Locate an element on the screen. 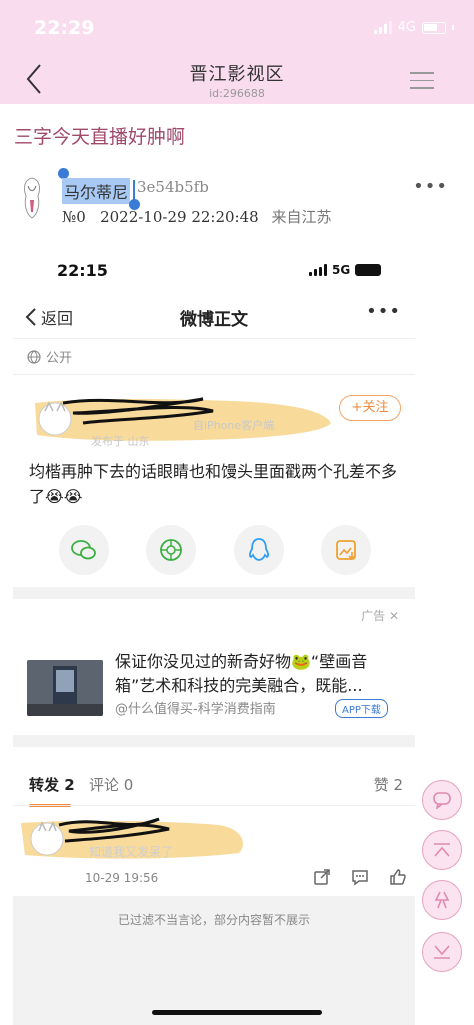 This screenshot has width=474, height=1025. author-avatar is located at coordinates (32, 198).